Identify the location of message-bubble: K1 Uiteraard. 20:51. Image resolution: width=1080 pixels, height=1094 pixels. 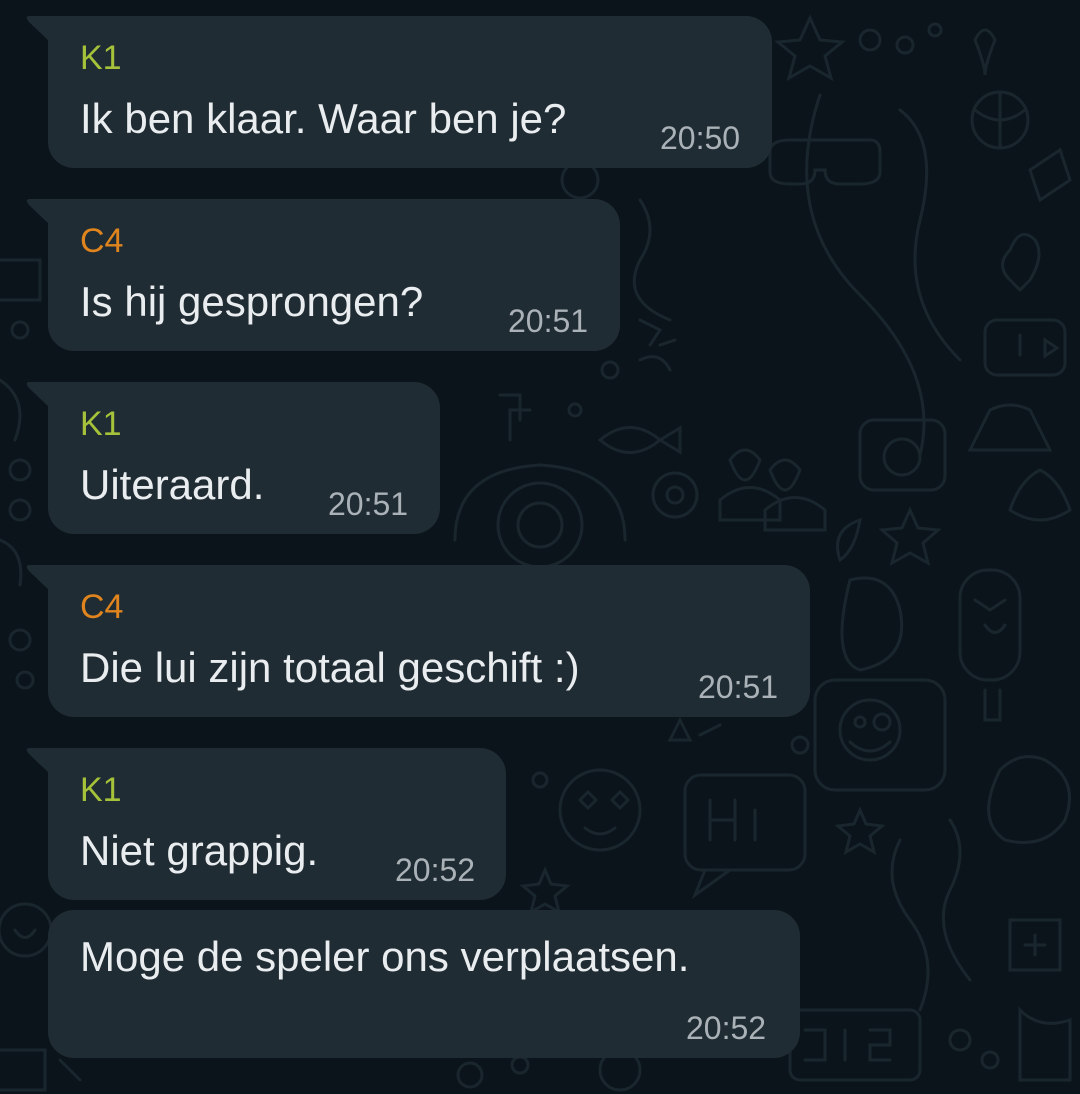
(233, 458).